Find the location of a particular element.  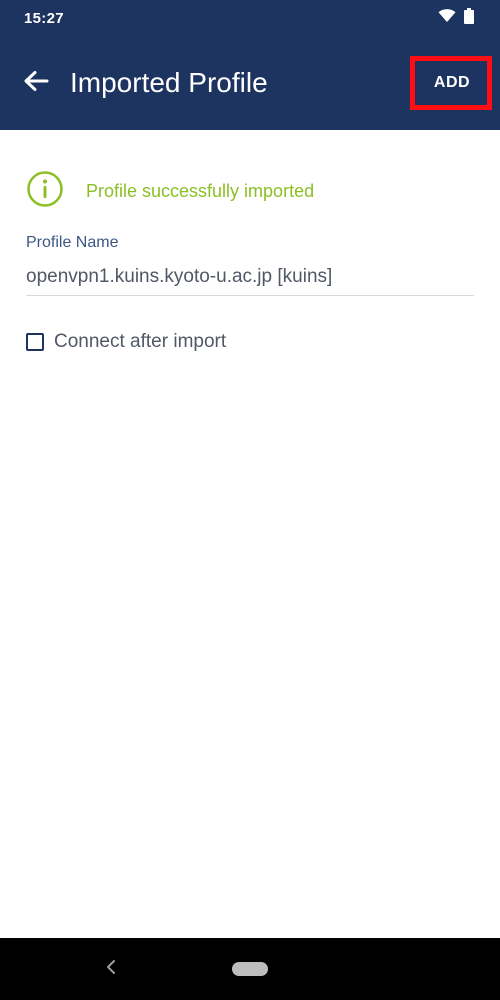

nav-back-button is located at coordinates (111, 969).